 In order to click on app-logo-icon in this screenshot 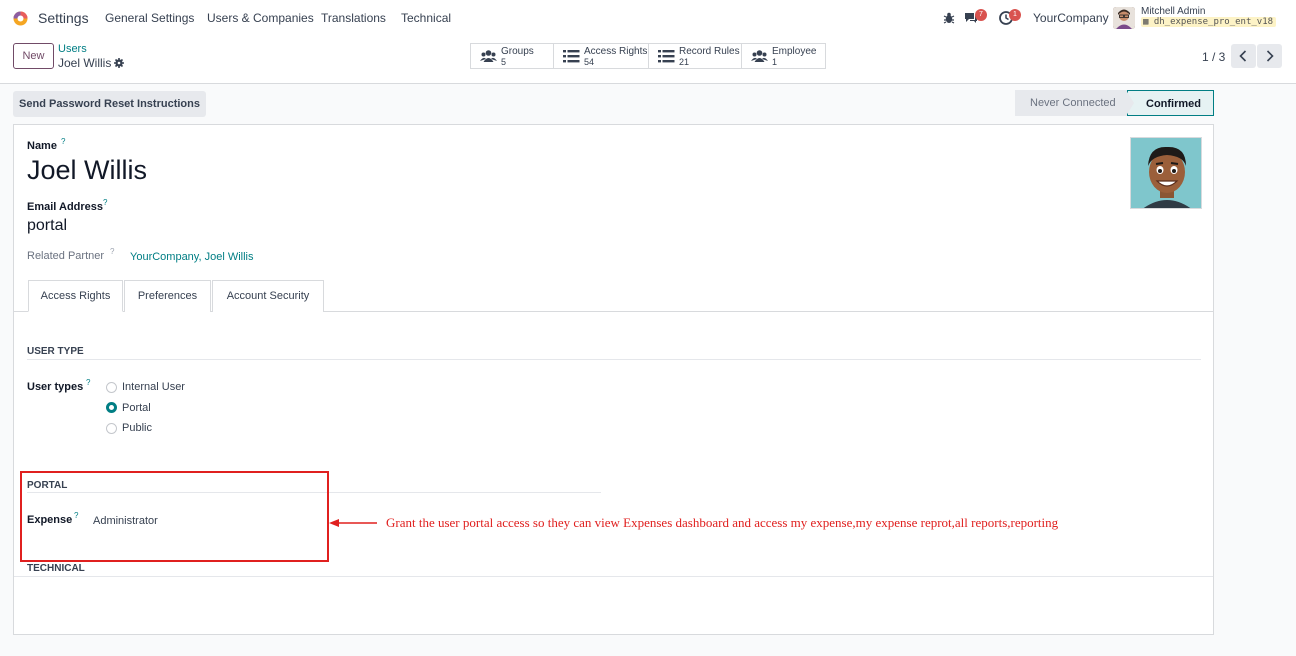, I will do `click(20, 18)`.